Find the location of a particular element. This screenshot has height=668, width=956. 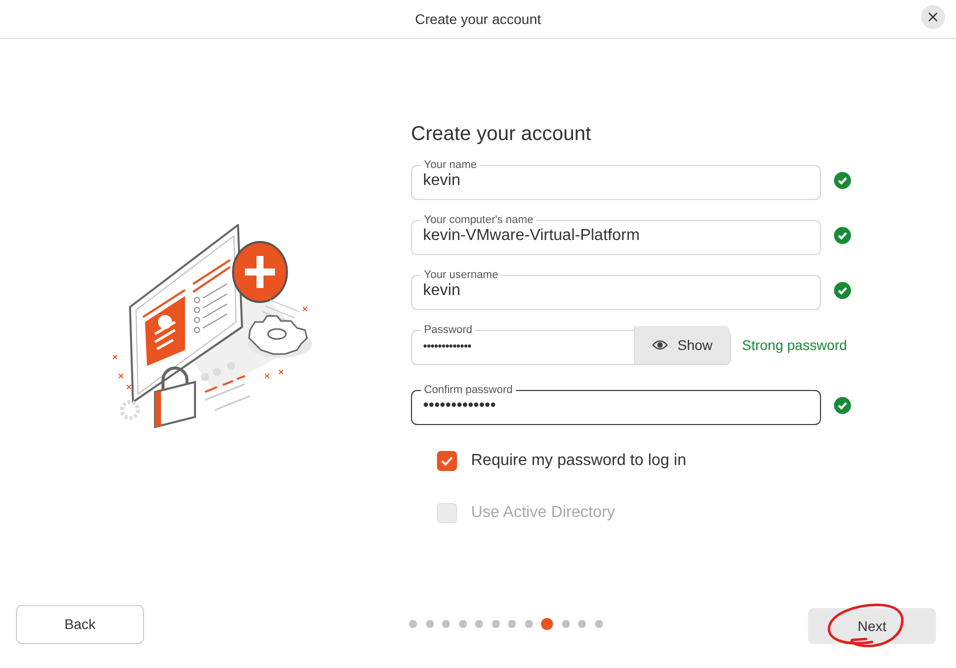

field-label: Password is located at coordinates (448, 330).